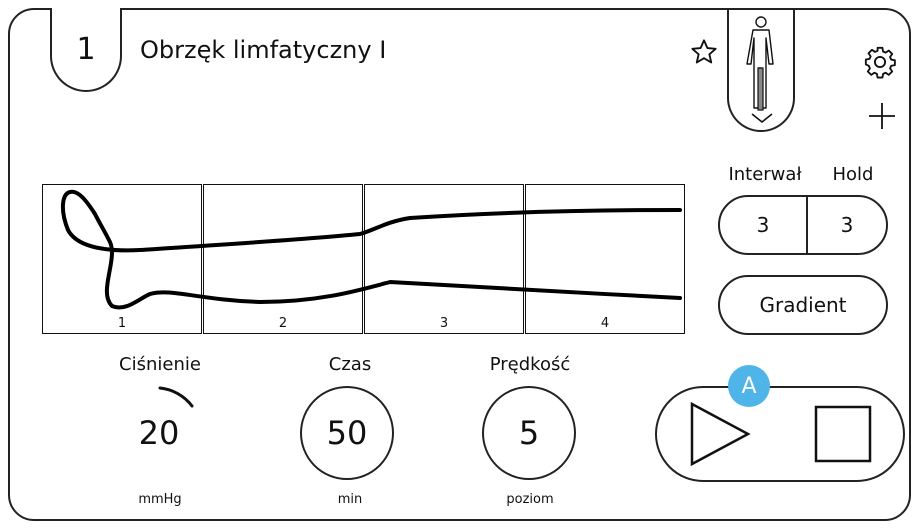 The image size is (919, 531). What do you see at coordinates (605, 259) in the screenshot?
I see `segment-4: 4` at bounding box center [605, 259].